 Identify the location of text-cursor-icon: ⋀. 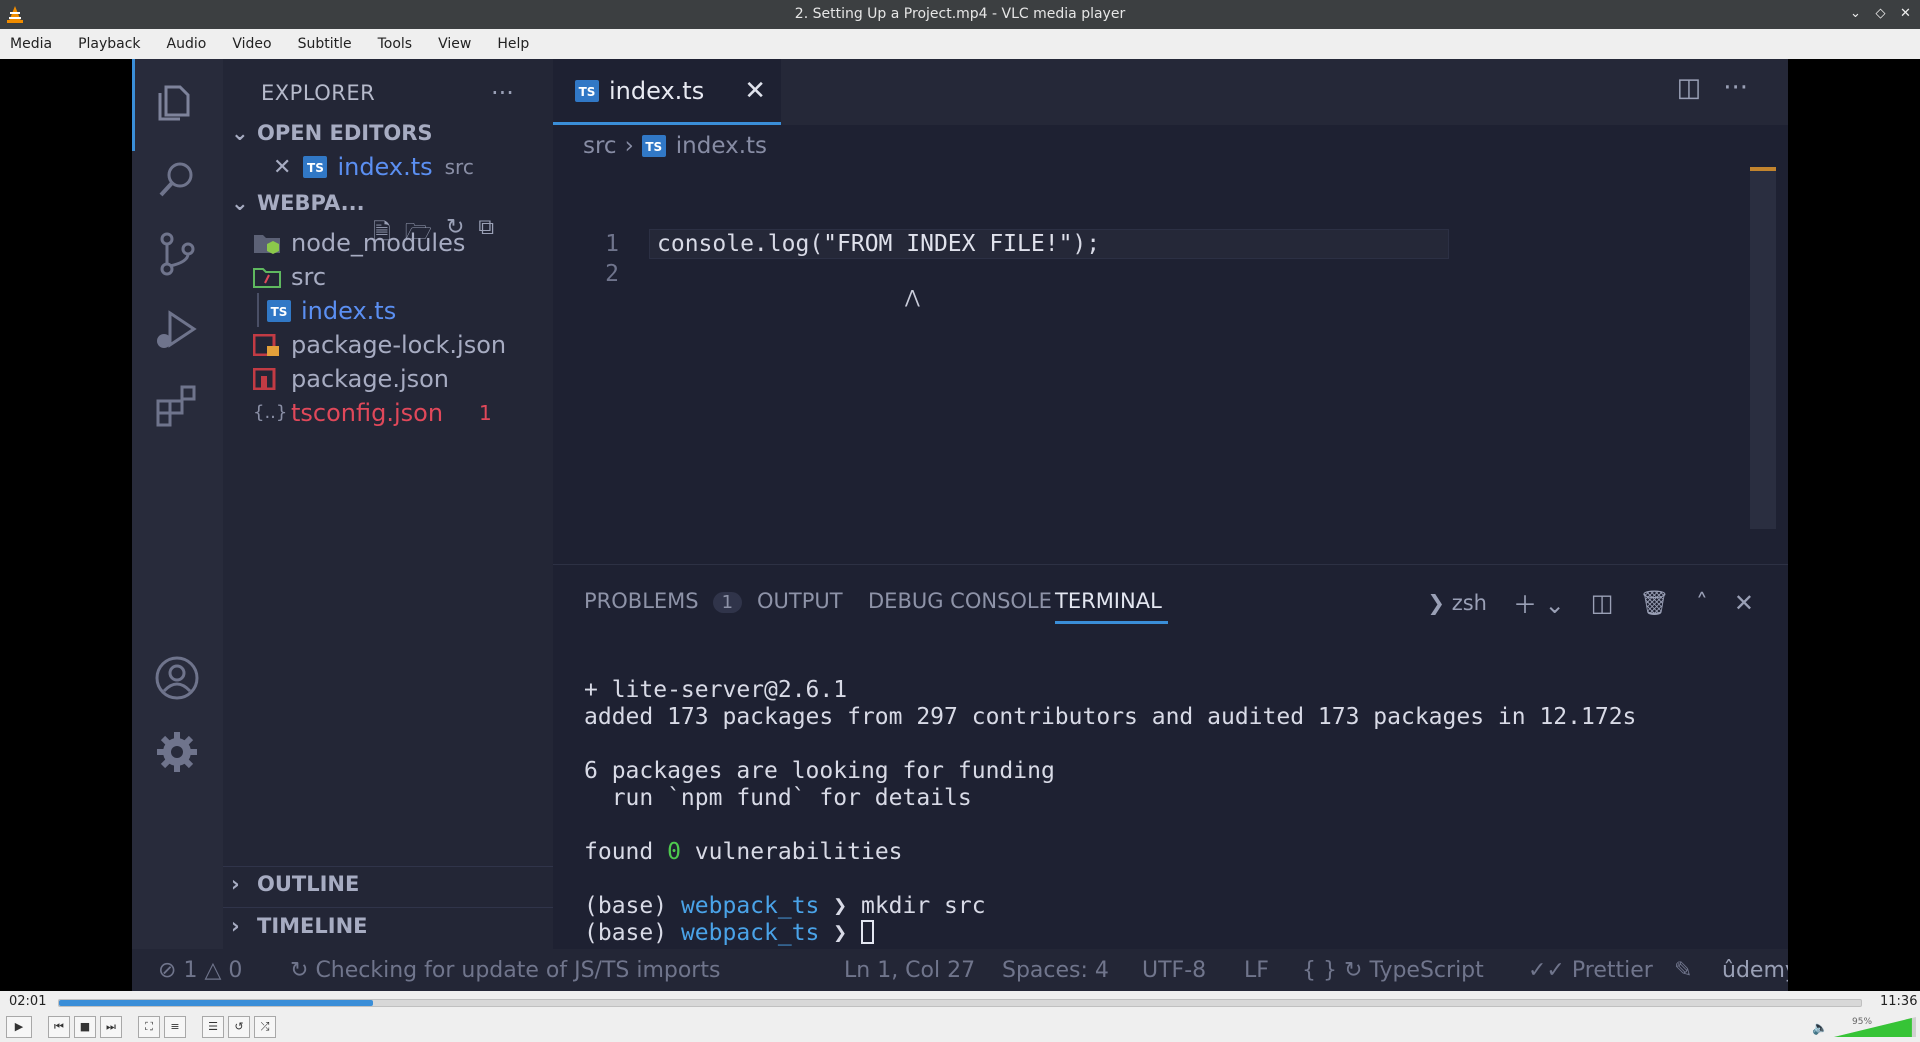
(912, 297).